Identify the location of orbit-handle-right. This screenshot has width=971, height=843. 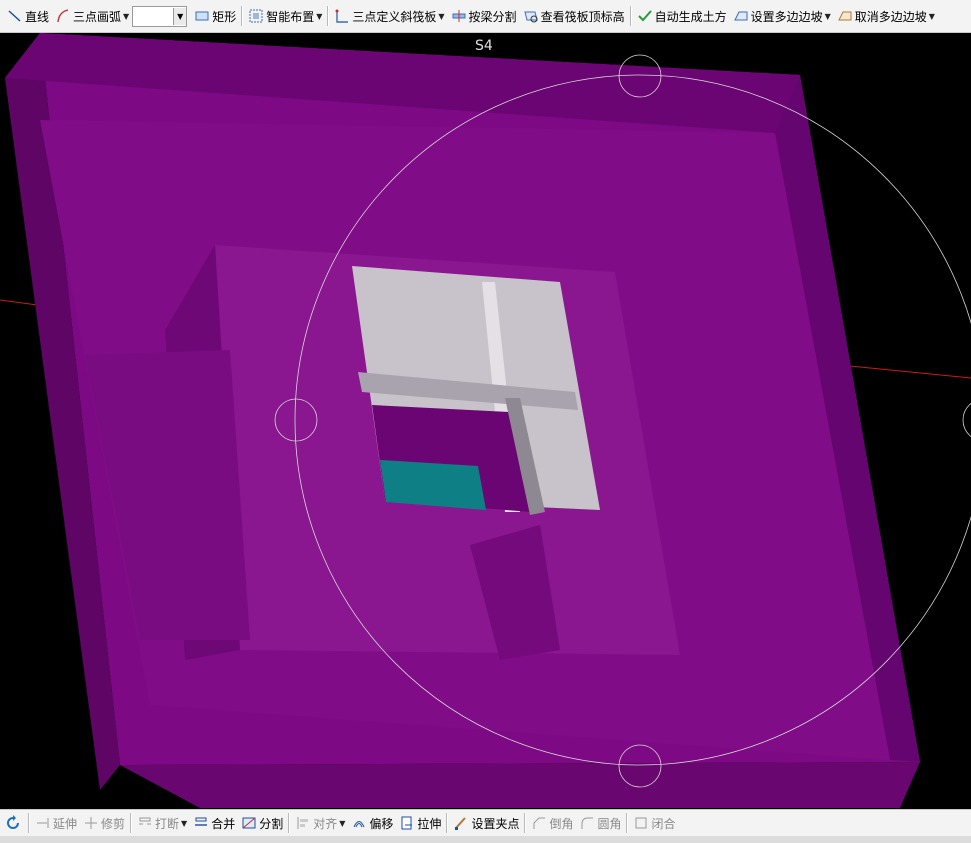
(966, 420).